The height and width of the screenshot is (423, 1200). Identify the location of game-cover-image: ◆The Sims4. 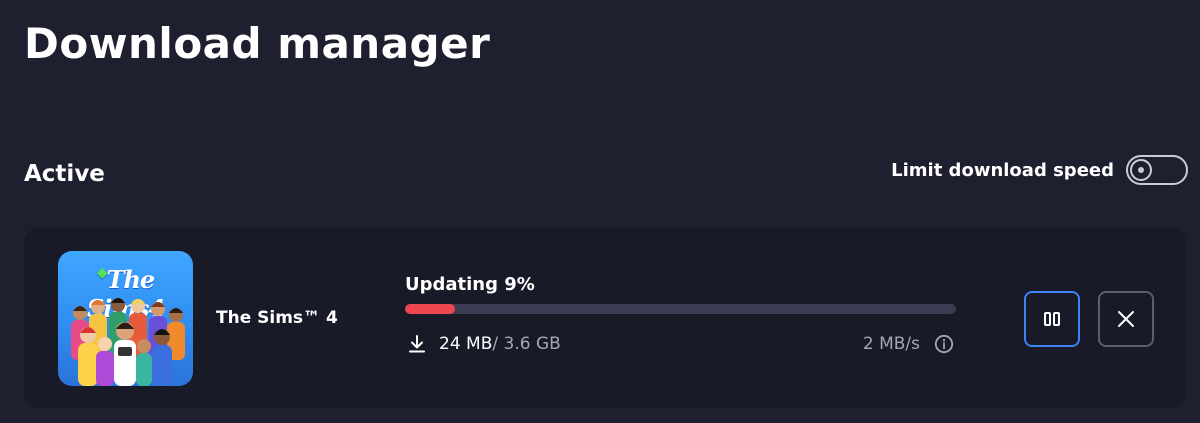
(125, 318).